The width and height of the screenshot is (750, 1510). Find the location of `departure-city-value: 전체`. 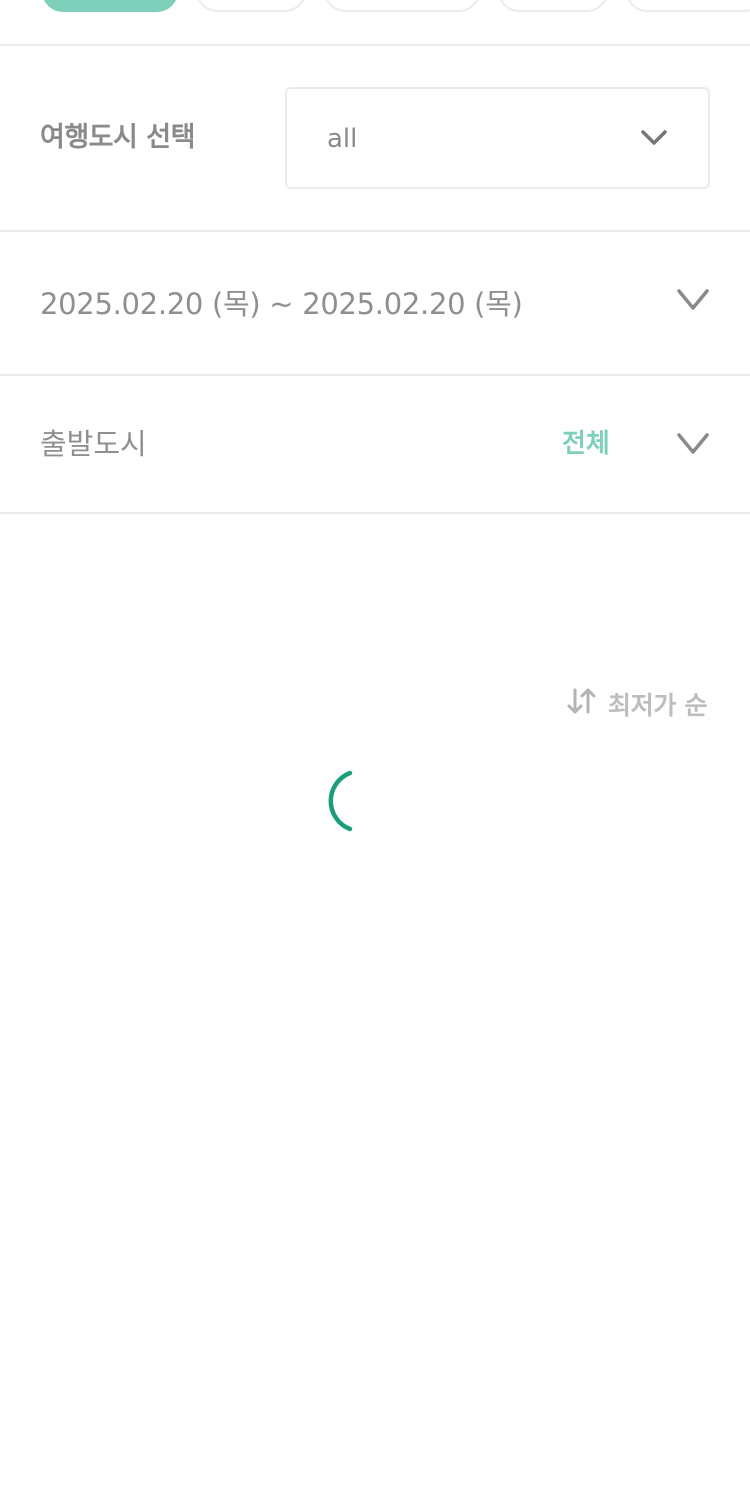

departure-city-value: 전체 is located at coordinates (586, 444).